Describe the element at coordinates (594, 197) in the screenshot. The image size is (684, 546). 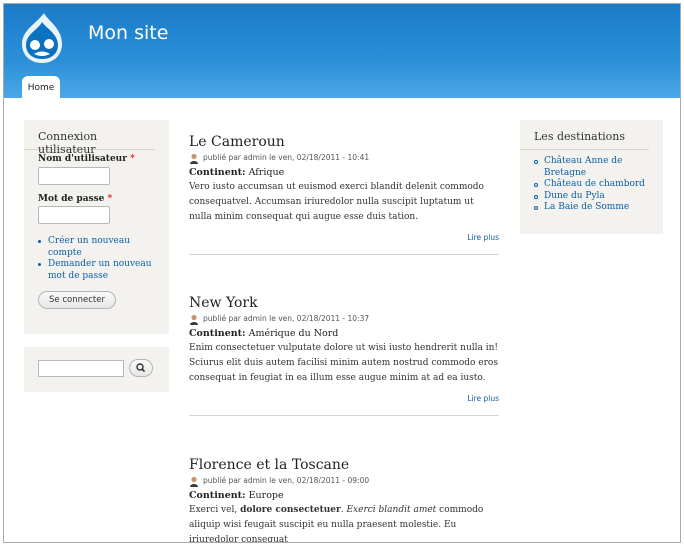
I see `destination-link: Dune du Pyla` at that location.